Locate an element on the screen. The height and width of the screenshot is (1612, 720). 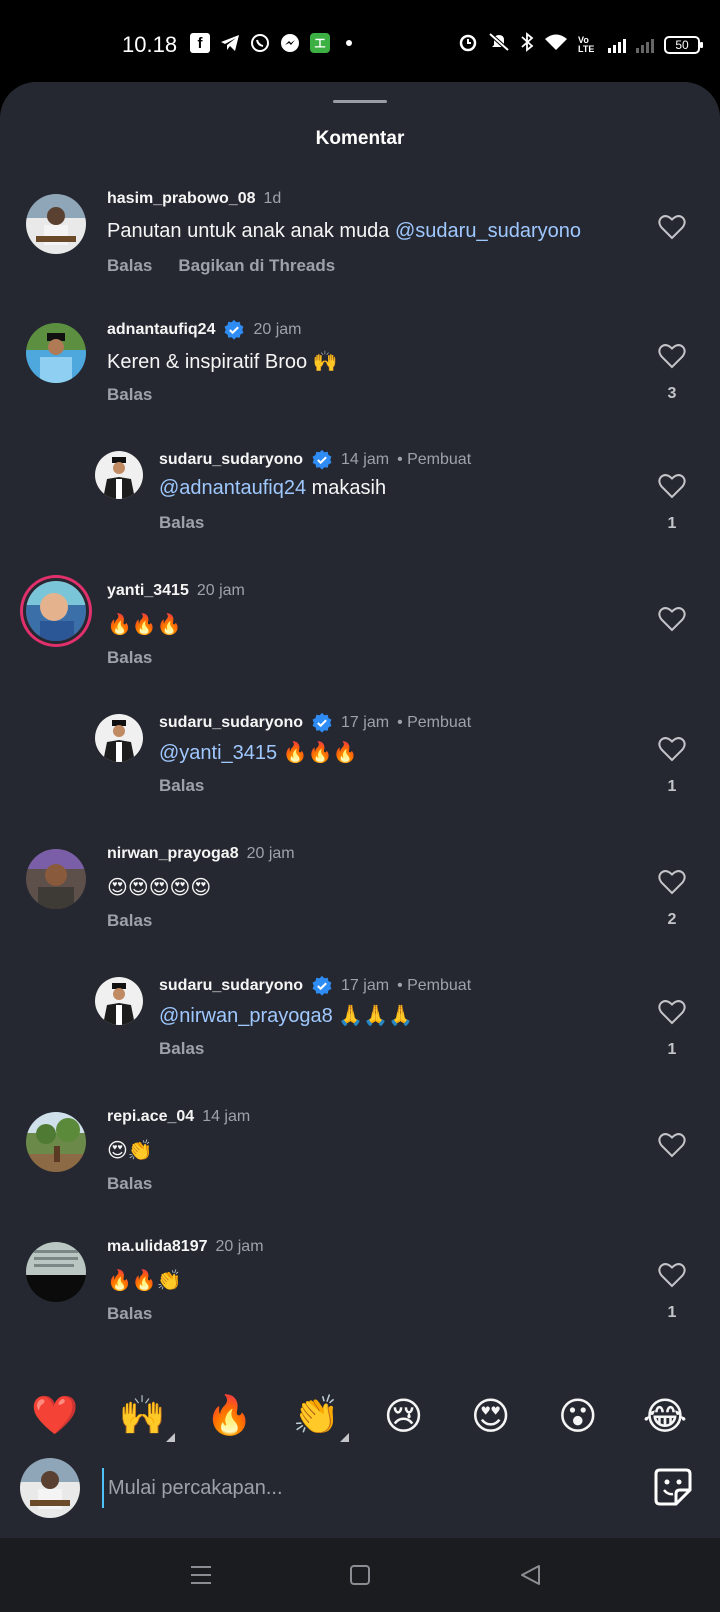
comment-text: 😍👏 is located at coordinates (130, 1151).